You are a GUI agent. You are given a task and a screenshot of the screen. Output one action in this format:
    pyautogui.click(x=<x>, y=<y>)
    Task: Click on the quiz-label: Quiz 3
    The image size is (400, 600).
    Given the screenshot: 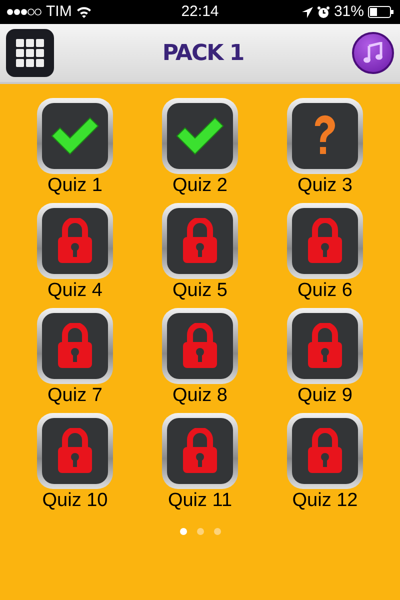 What is the action you would take?
    pyautogui.click(x=325, y=186)
    